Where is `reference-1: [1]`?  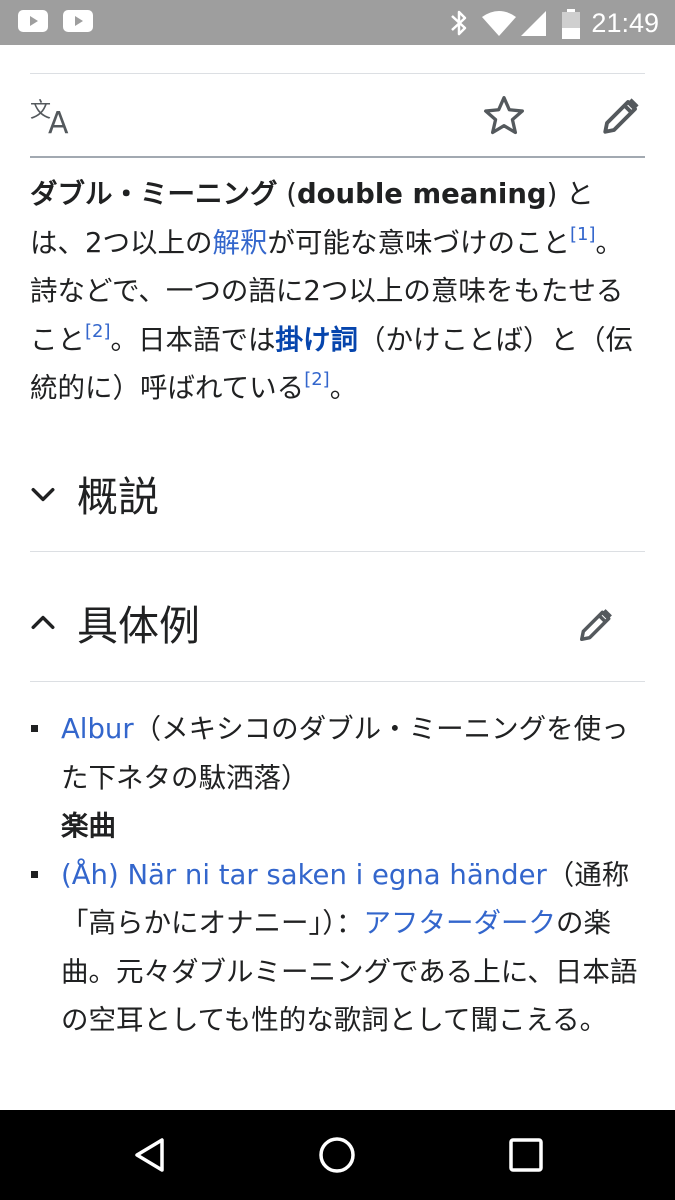
reference-1: [1] is located at coordinates (583, 234).